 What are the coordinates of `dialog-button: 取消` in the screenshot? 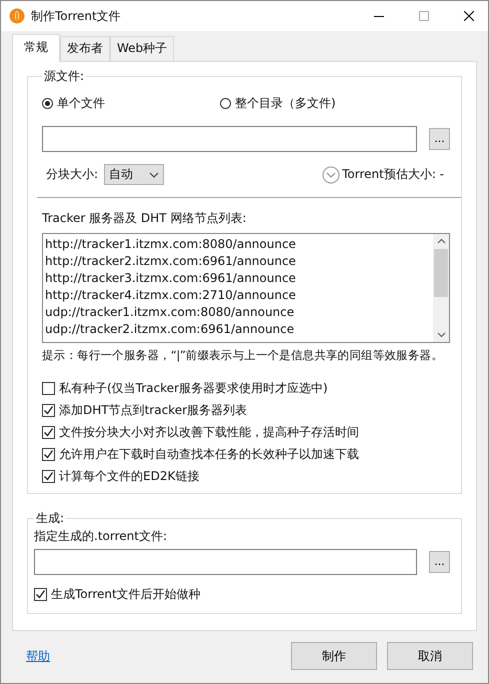 It's located at (430, 656).